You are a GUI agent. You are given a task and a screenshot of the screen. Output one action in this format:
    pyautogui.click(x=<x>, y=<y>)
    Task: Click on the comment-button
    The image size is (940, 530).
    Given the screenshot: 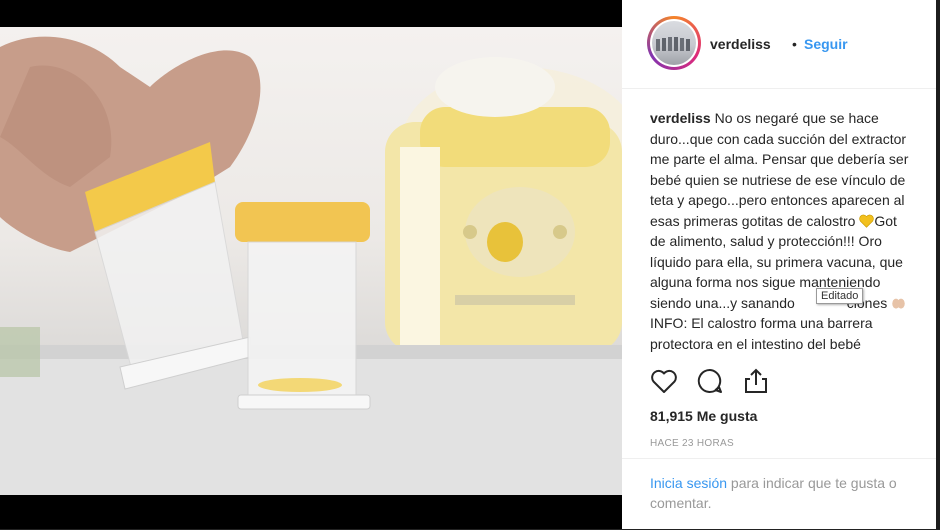 What is the action you would take?
    pyautogui.click(x=710, y=381)
    